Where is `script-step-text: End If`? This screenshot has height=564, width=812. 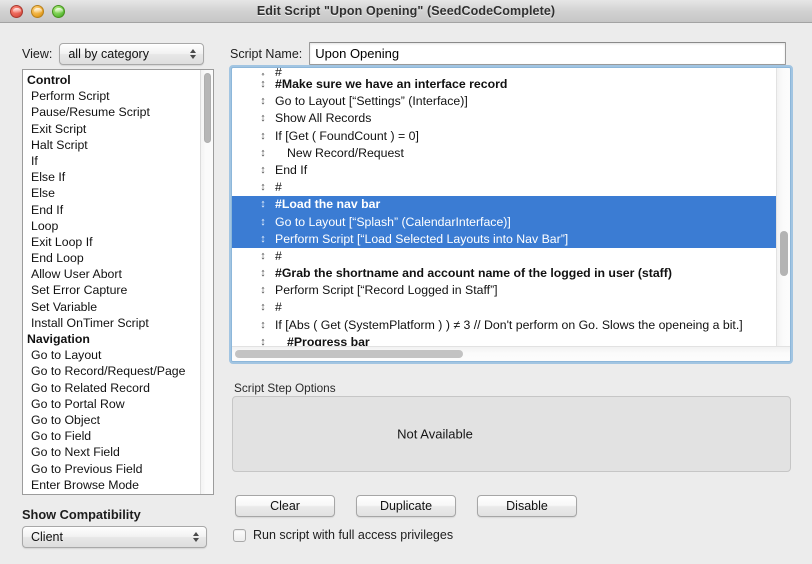 script-step-text: End If is located at coordinates (291, 169).